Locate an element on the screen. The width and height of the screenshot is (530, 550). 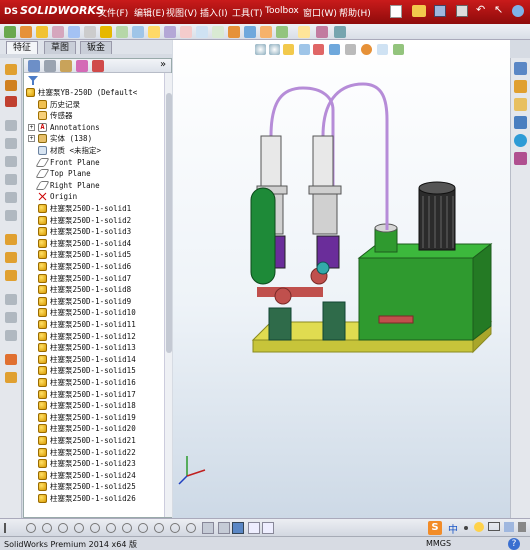
view-settings-icon is located at coordinates (398, 49).